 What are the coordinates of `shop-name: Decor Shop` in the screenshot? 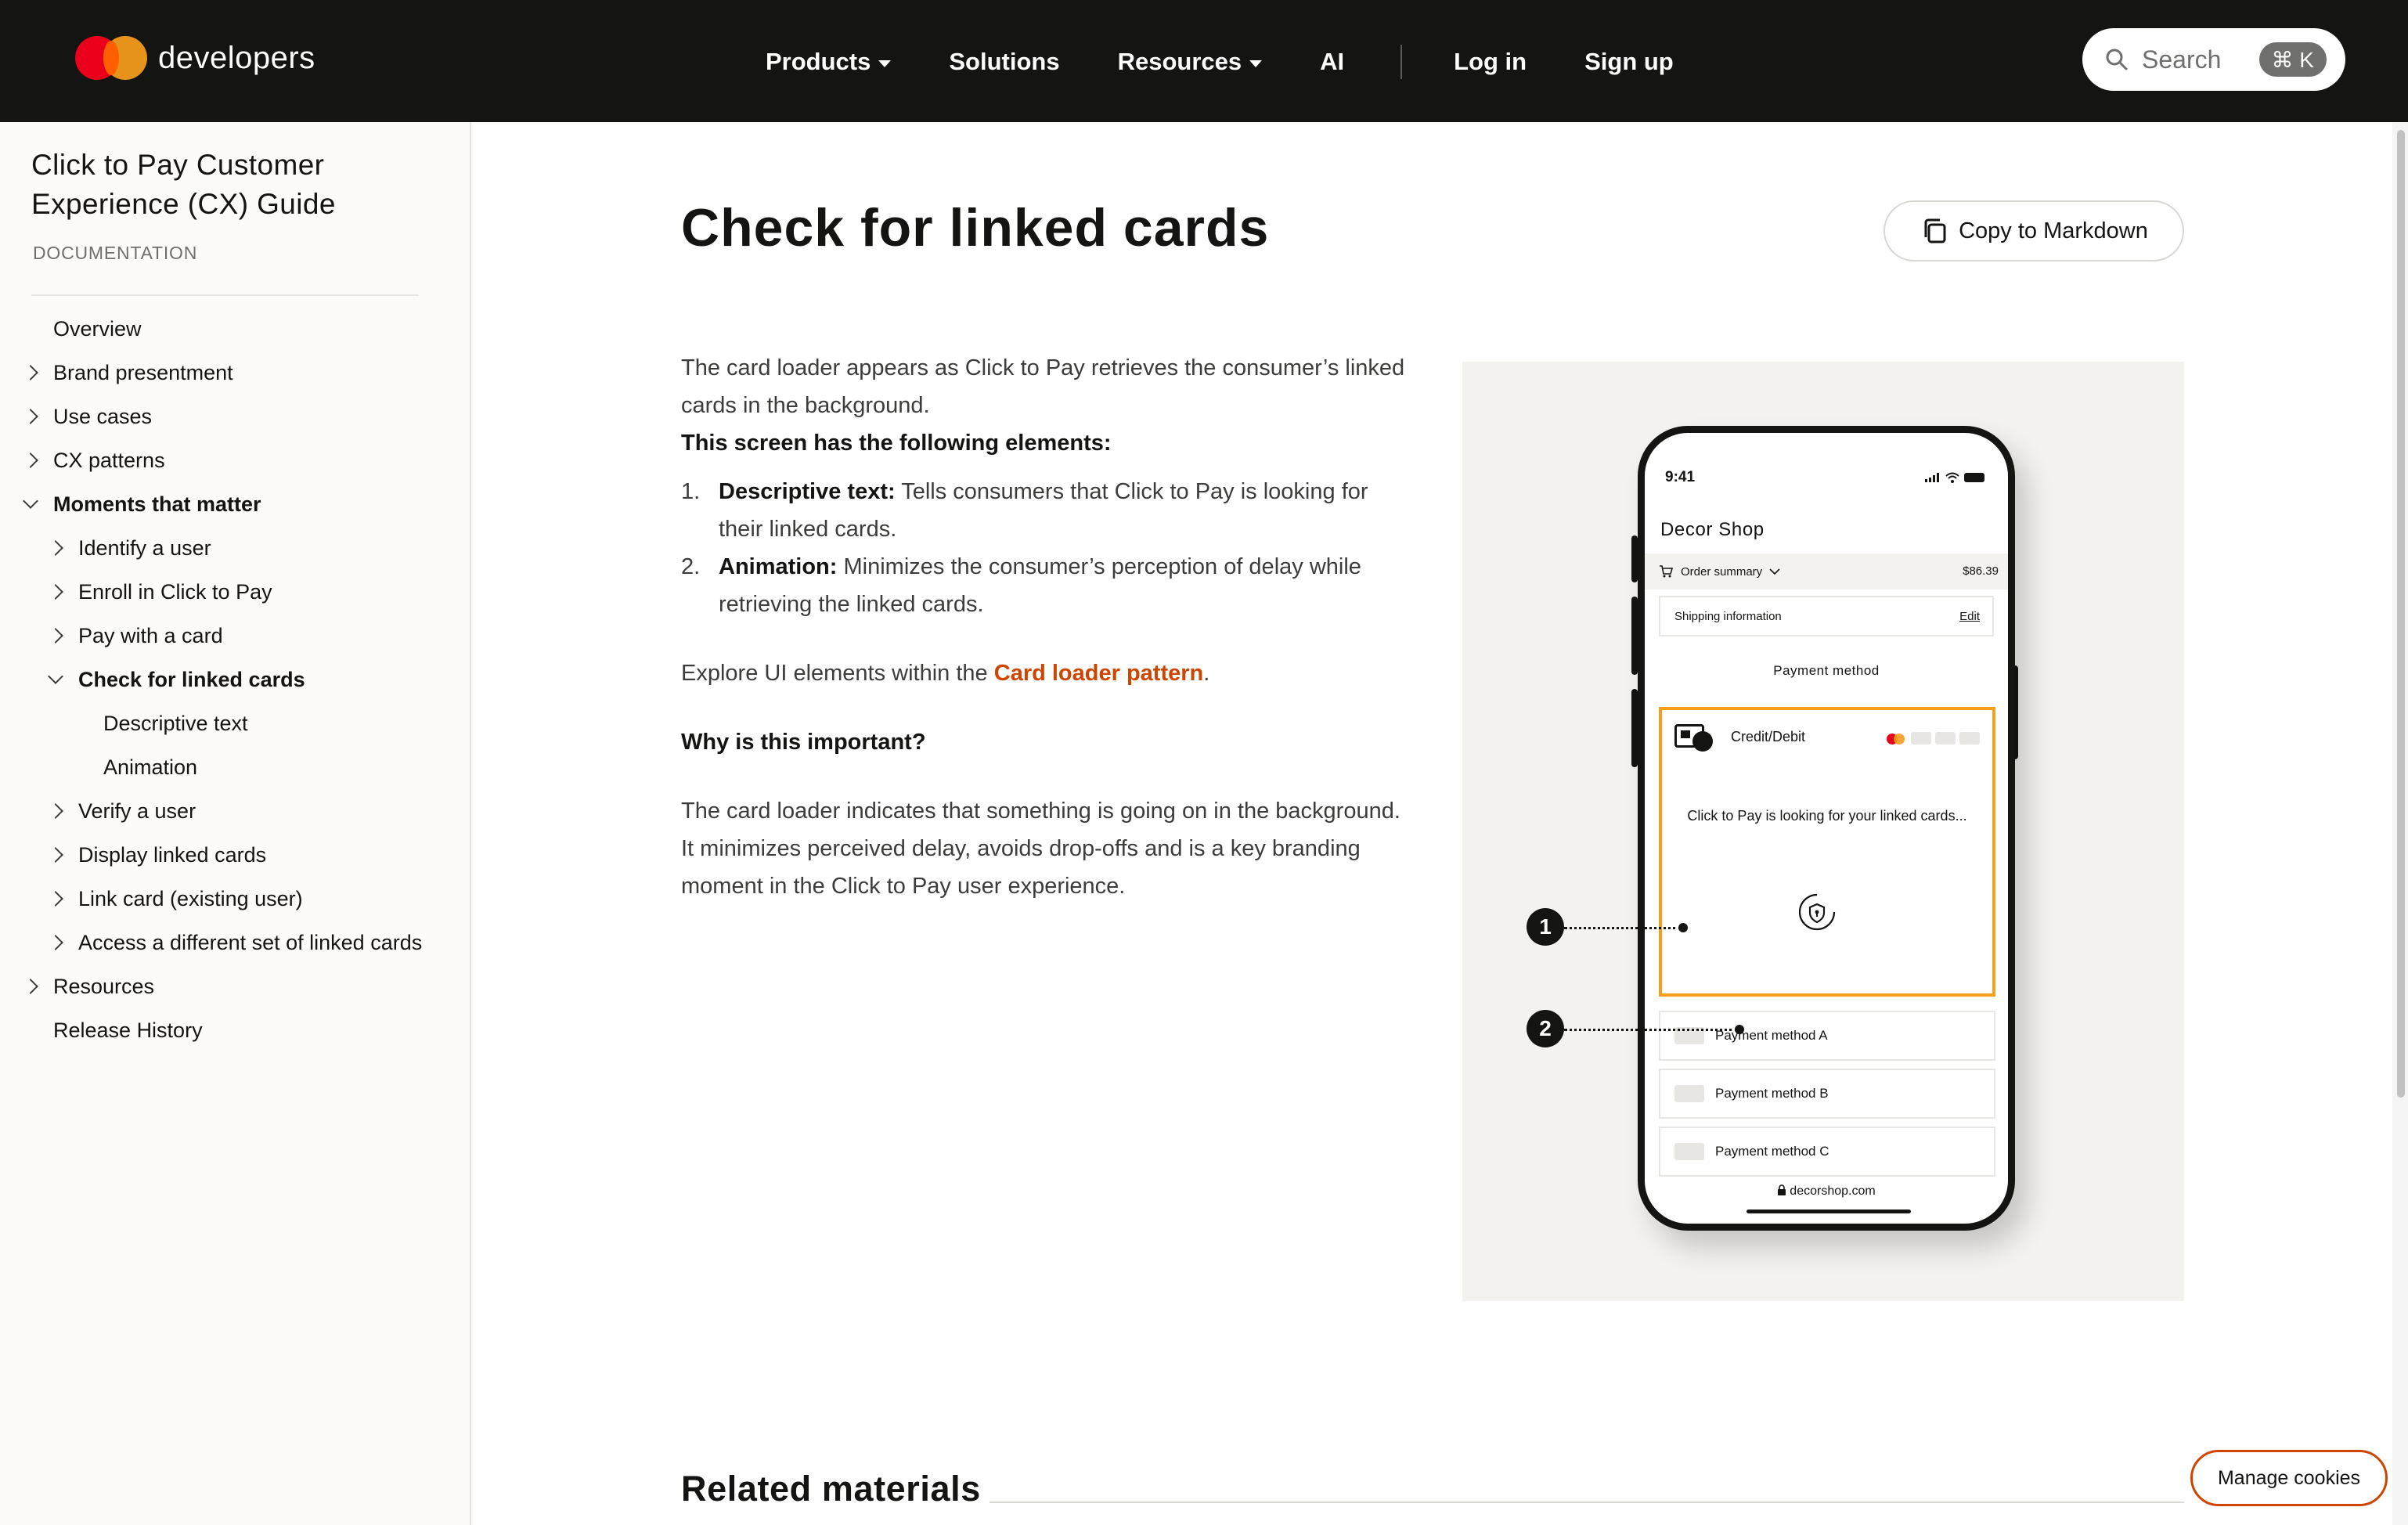 It's located at (1712, 529).